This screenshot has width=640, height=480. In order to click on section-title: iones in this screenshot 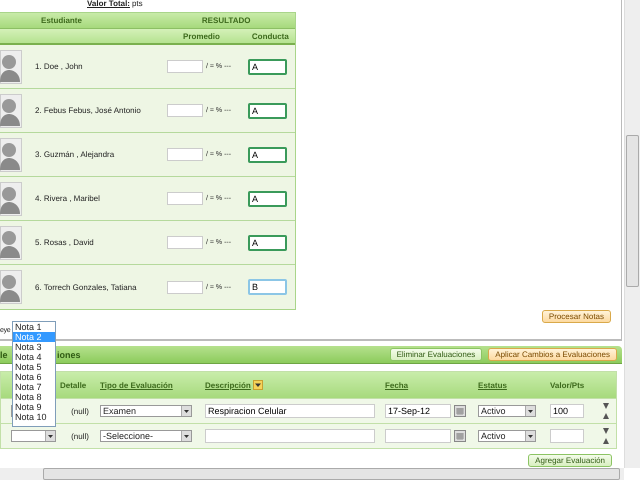, I will do `click(69, 355)`.